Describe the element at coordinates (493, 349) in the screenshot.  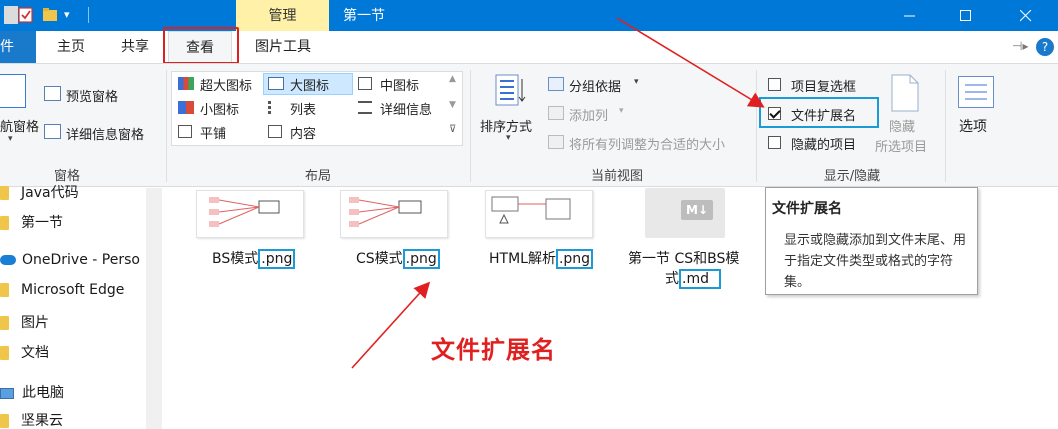
I see `annotation-label: 文件扩展名` at that location.